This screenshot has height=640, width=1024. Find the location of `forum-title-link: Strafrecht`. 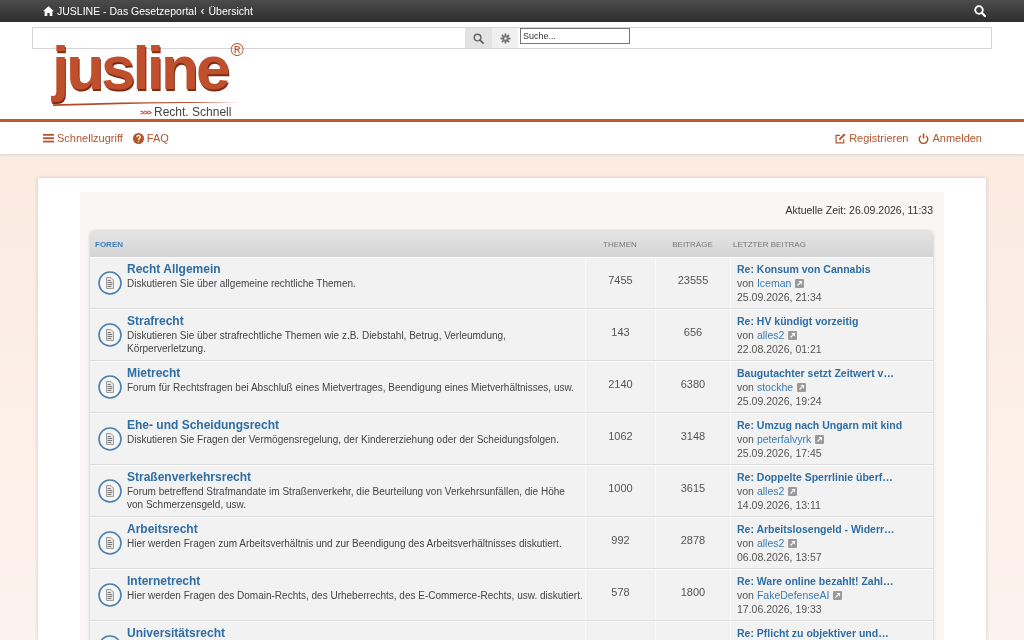

forum-title-link: Strafrecht is located at coordinates (155, 321).